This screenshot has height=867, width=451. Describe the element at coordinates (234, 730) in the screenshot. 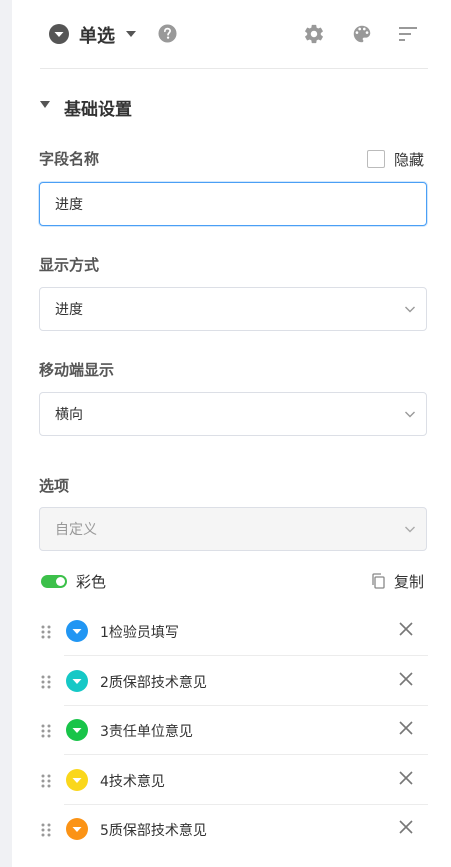

I see `option-item: 3责任单位意见` at that location.